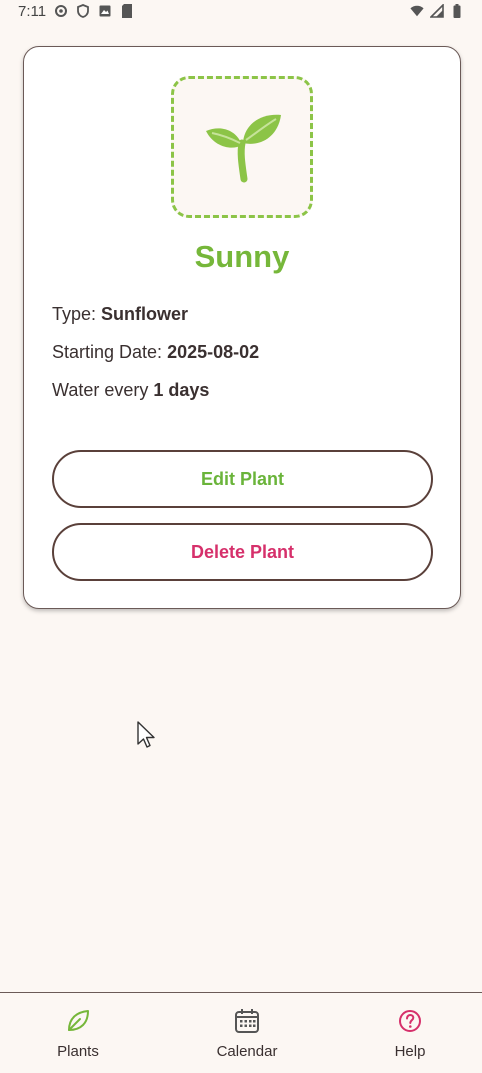 Image resolution: width=482 pixels, height=1073 pixels. I want to click on shield-icon, so click(83, 11).